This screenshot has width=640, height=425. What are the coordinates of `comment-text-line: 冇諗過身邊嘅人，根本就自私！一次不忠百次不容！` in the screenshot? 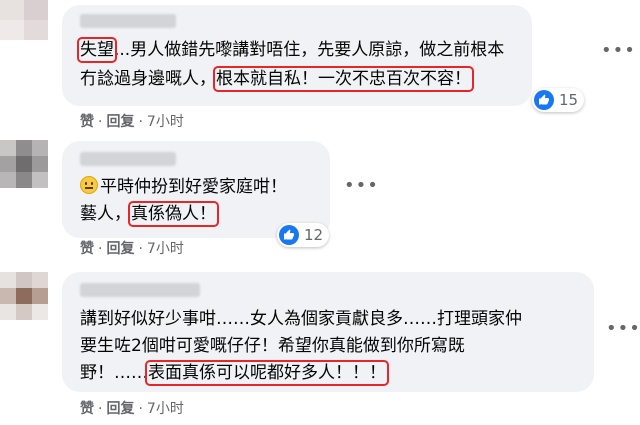 It's located at (277, 79).